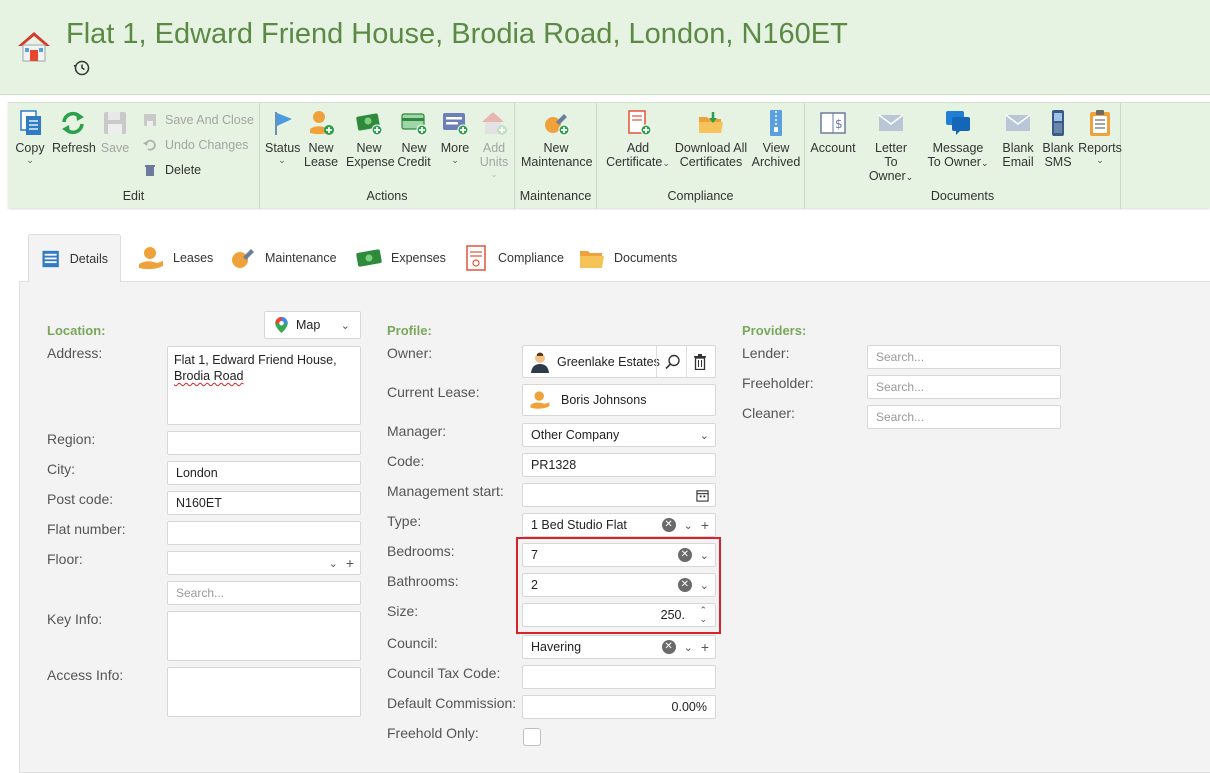 The width and height of the screenshot is (1210, 773). Describe the element at coordinates (1058, 123) in the screenshot. I see `mobile-phone-icon` at that location.